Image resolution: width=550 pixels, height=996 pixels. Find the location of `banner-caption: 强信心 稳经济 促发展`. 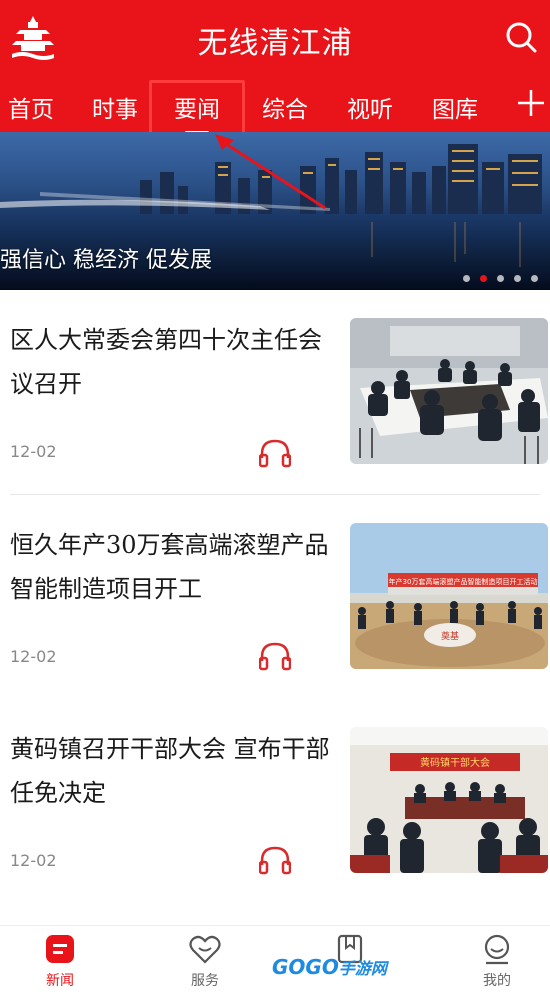

banner-caption: 强信心 稳经济 促发展 is located at coordinates (106, 260).